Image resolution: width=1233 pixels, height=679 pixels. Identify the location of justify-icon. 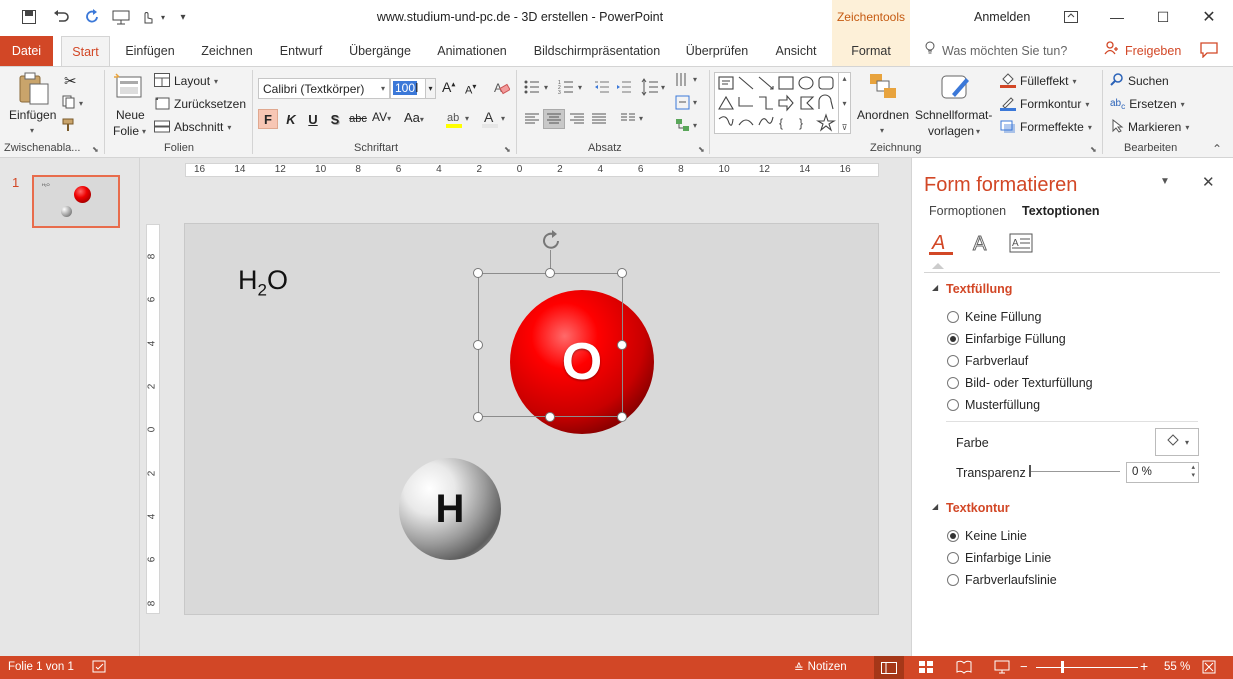
(599, 120).